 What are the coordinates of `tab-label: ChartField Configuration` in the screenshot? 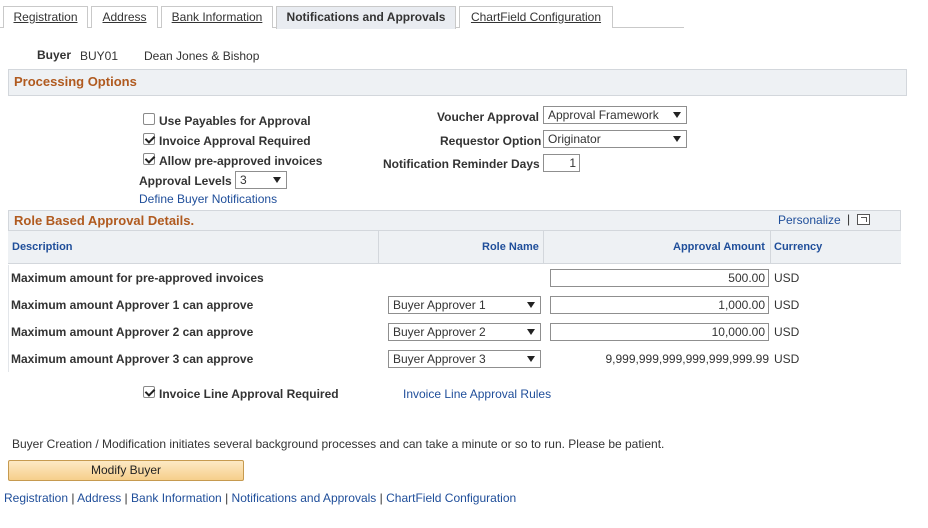 It's located at (536, 17).